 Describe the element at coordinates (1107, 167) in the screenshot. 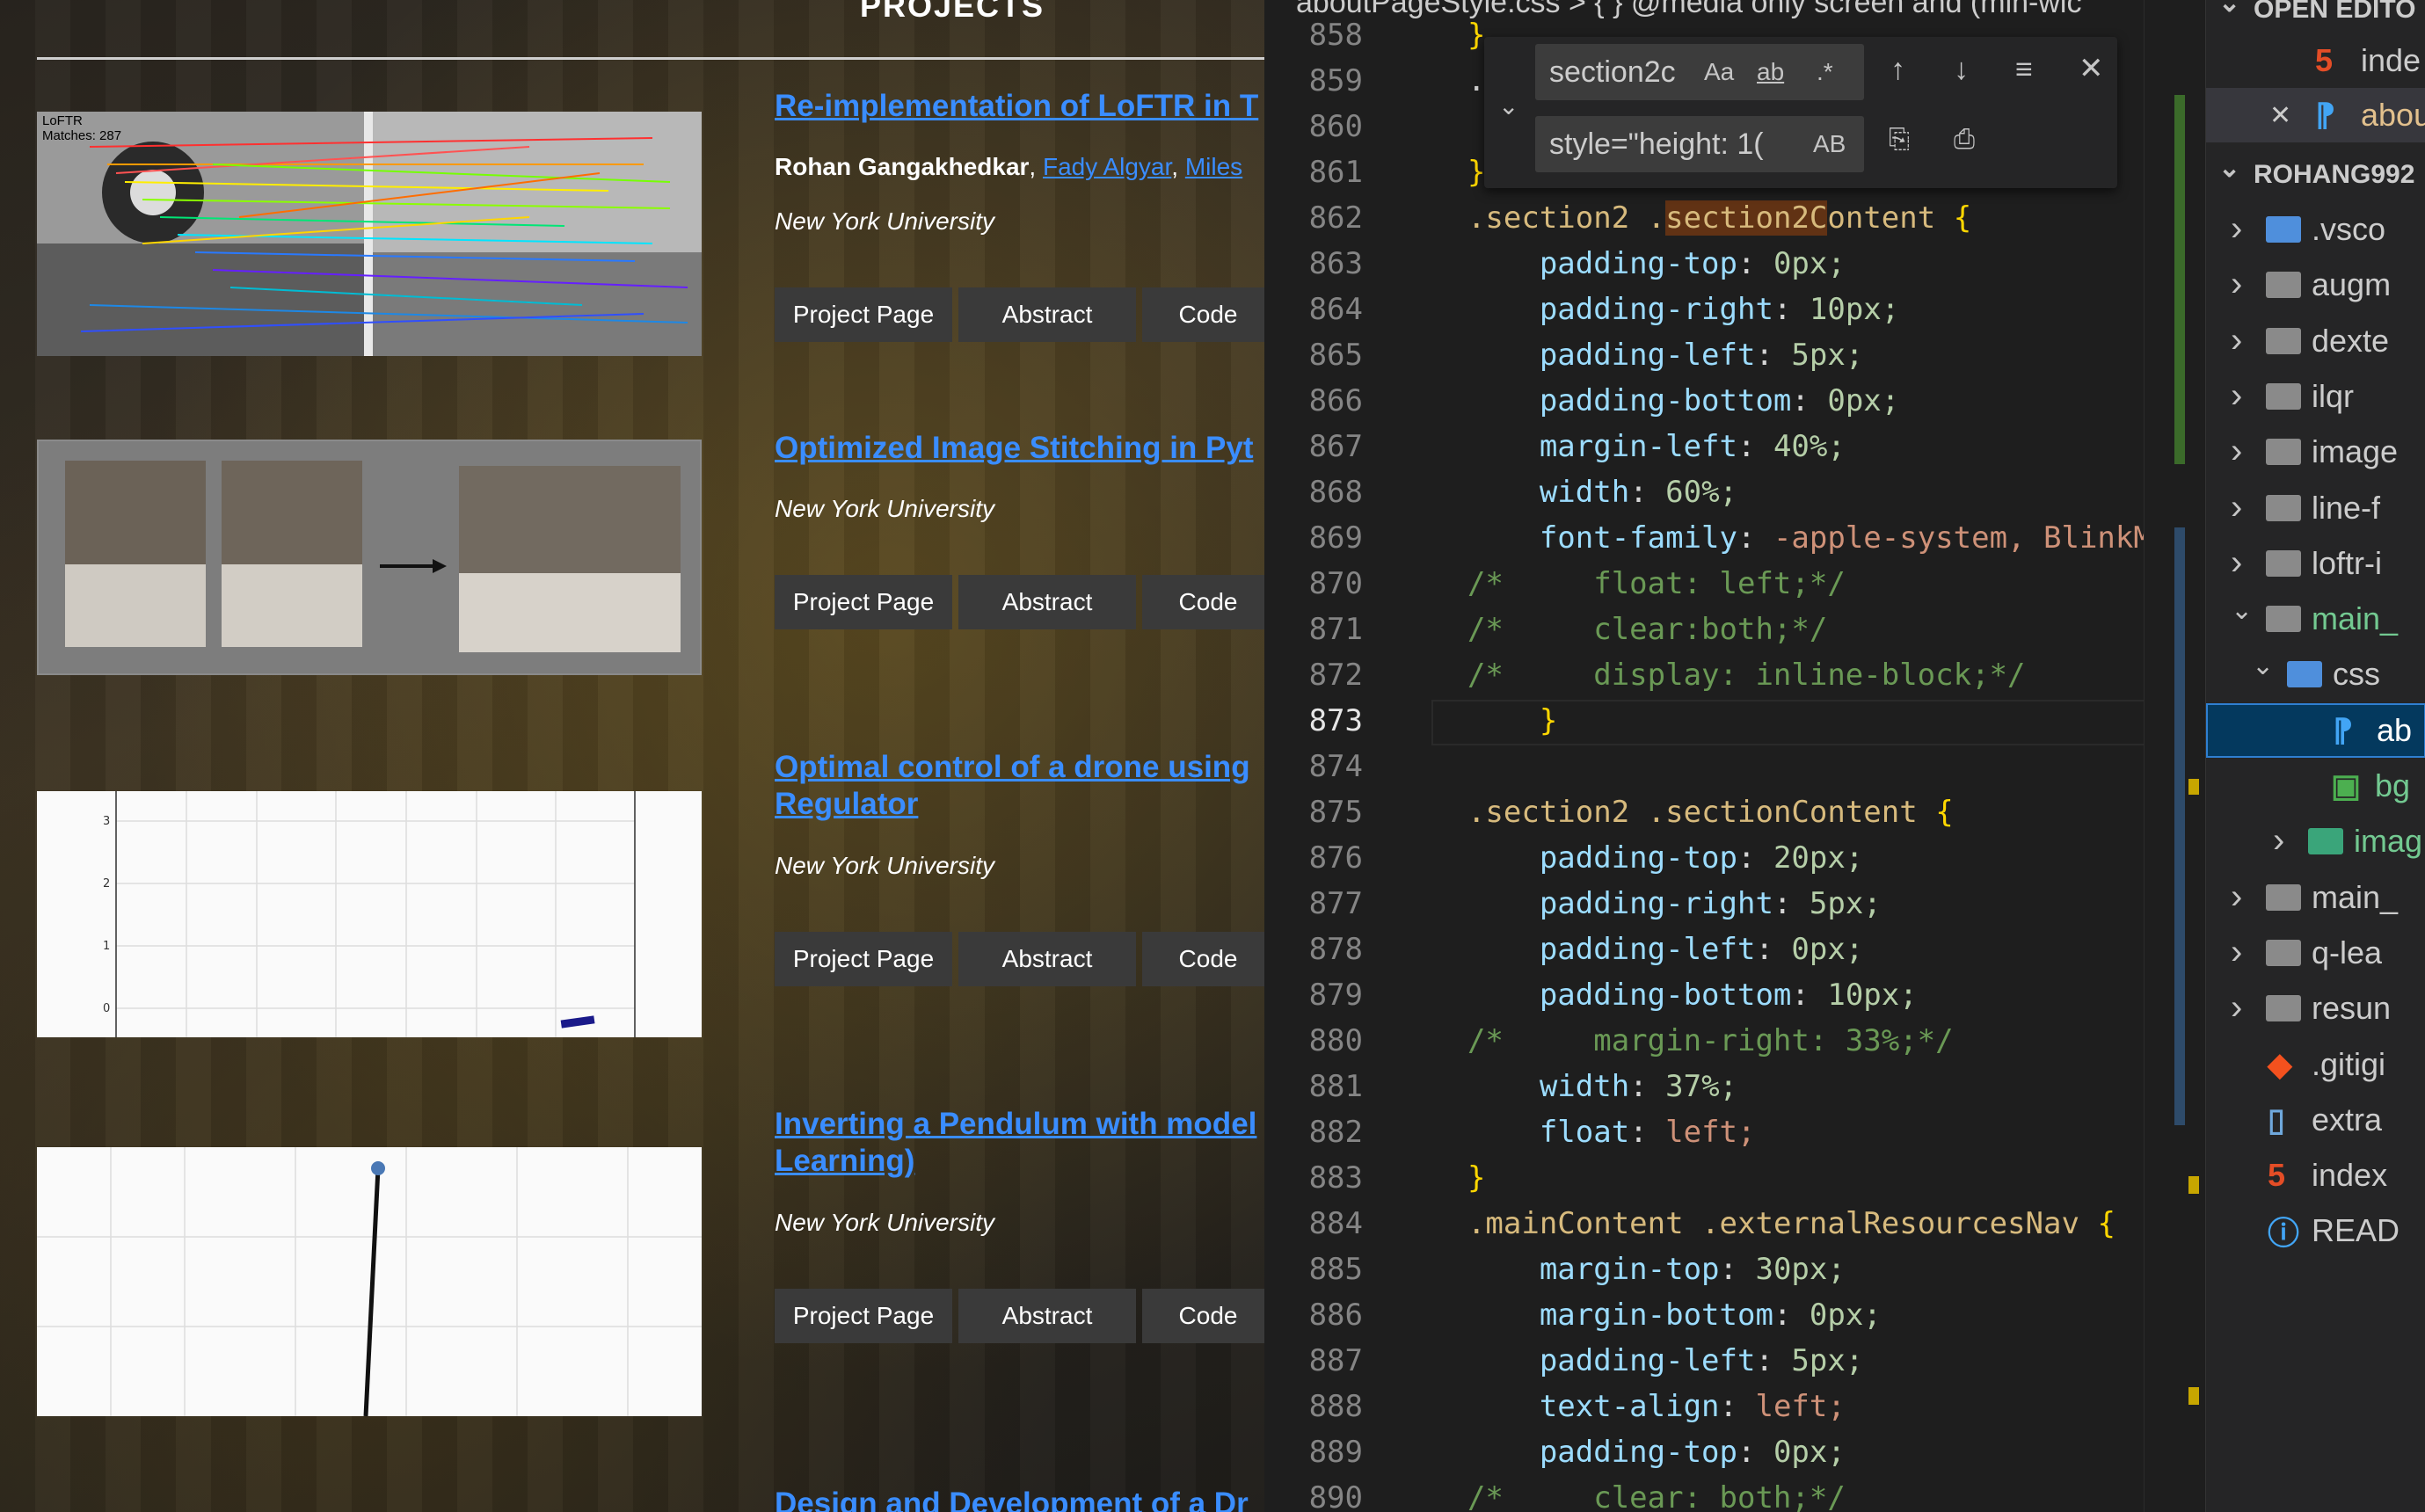

I see `author-link-fady: Fady Algyar` at that location.